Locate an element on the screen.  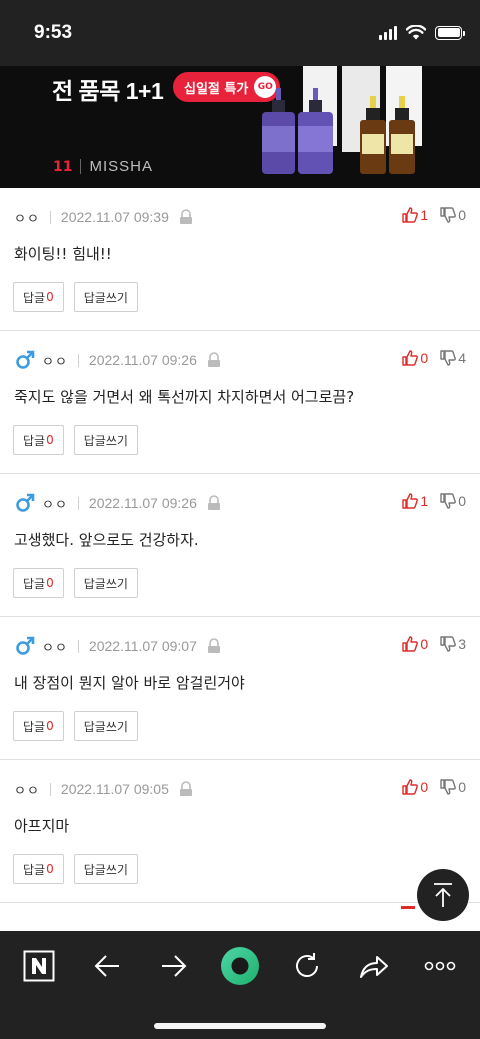
share-icon is located at coordinates (374, 967).